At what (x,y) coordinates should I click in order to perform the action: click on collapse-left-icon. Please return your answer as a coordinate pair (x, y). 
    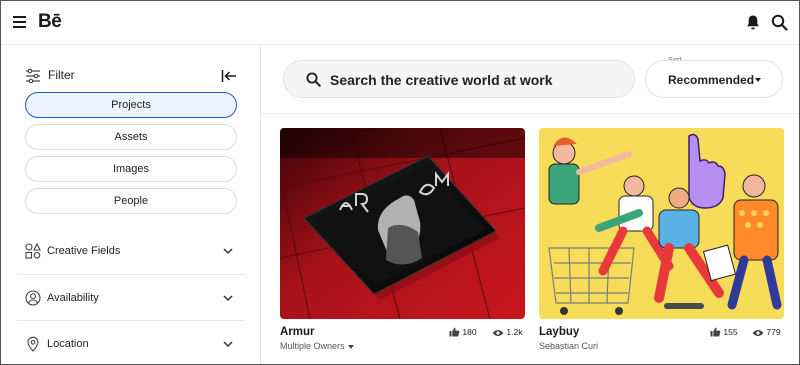
    Looking at the image, I should click on (229, 76).